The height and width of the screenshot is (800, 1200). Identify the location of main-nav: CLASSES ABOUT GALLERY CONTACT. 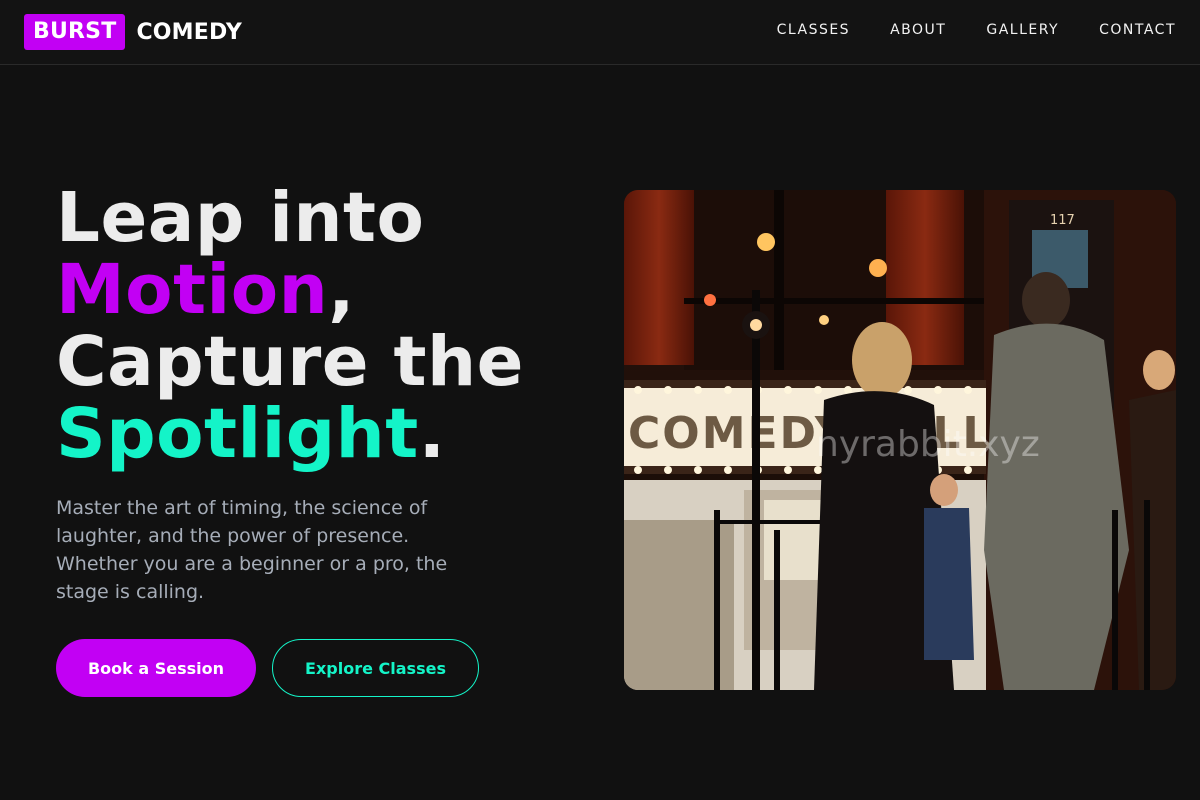
(956, 30).